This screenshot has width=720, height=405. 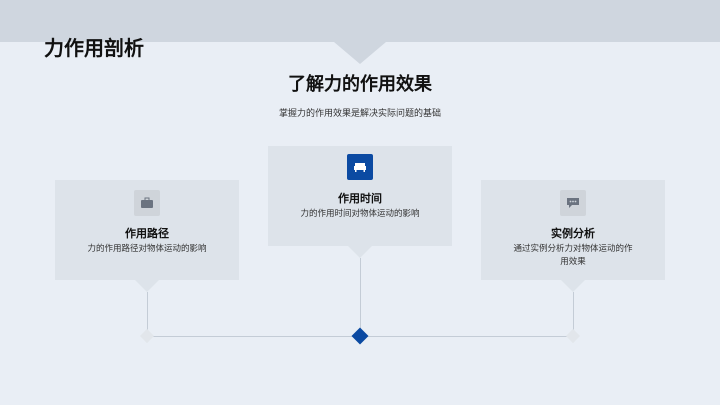 I want to click on card-title: 作用时间, so click(x=360, y=198).